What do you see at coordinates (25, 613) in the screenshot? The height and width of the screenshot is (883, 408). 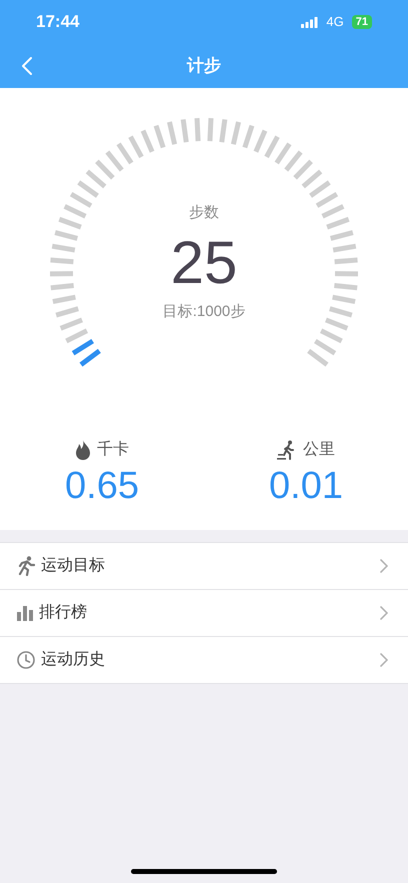 I see `bar-chart-icon` at bounding box center [25, 613].